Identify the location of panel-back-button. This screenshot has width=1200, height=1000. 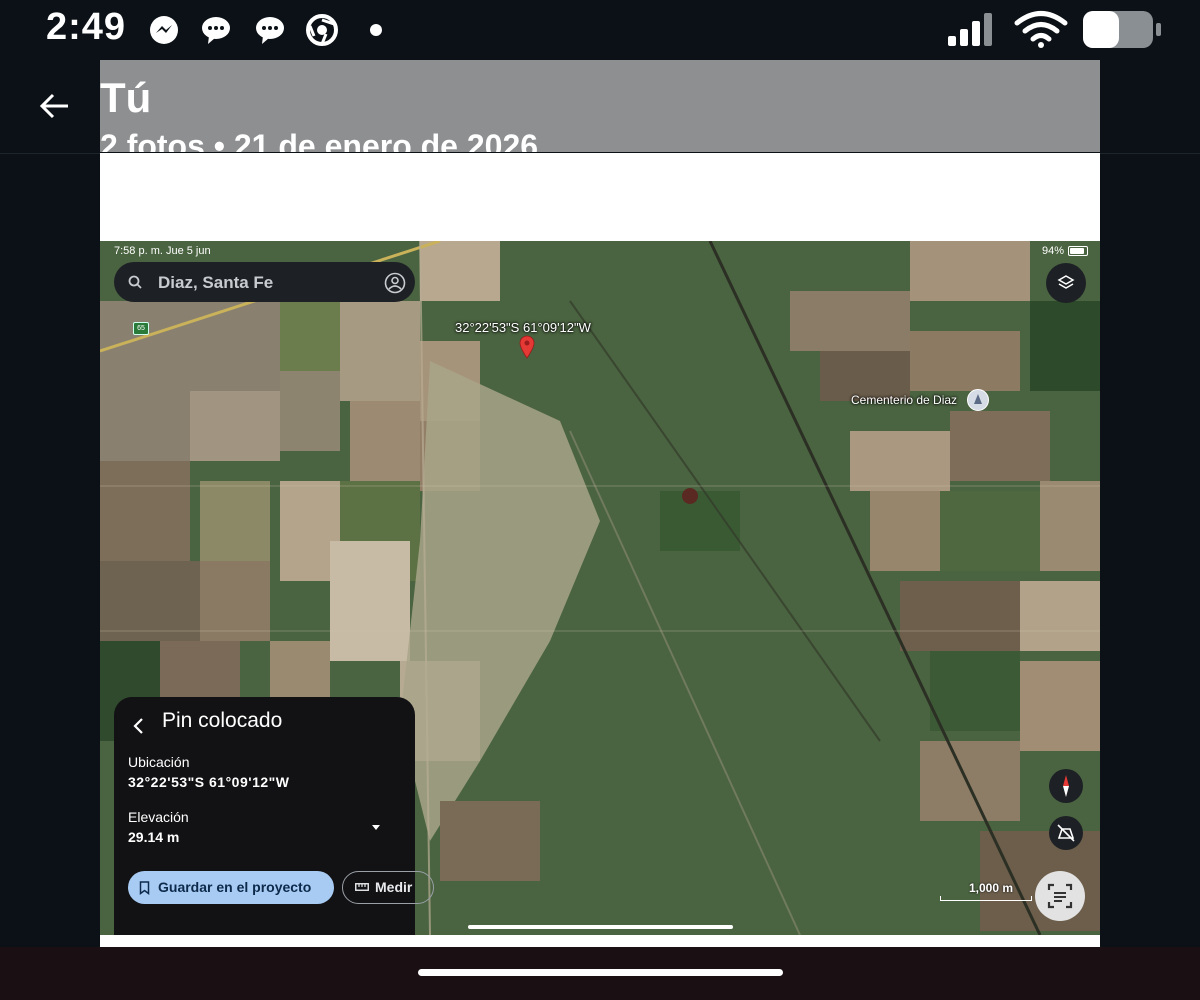
(139, 726).